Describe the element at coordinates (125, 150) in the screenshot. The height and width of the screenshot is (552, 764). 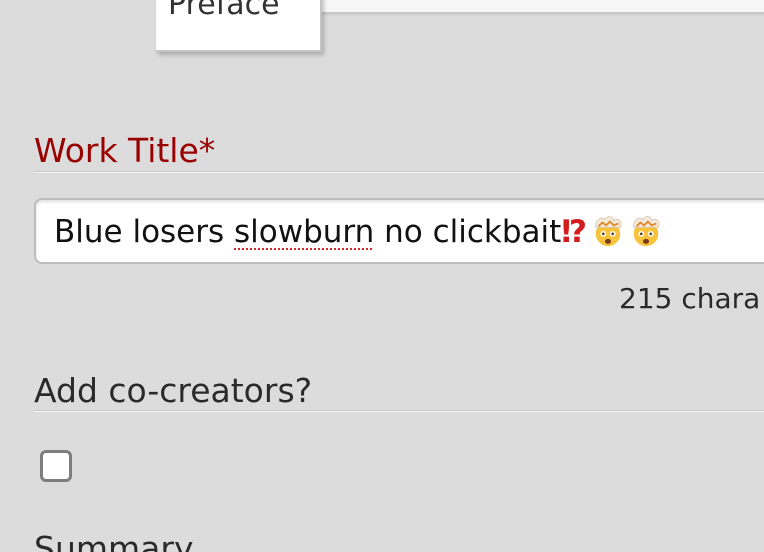
I see `work-title-label: Work Title*` at that location.